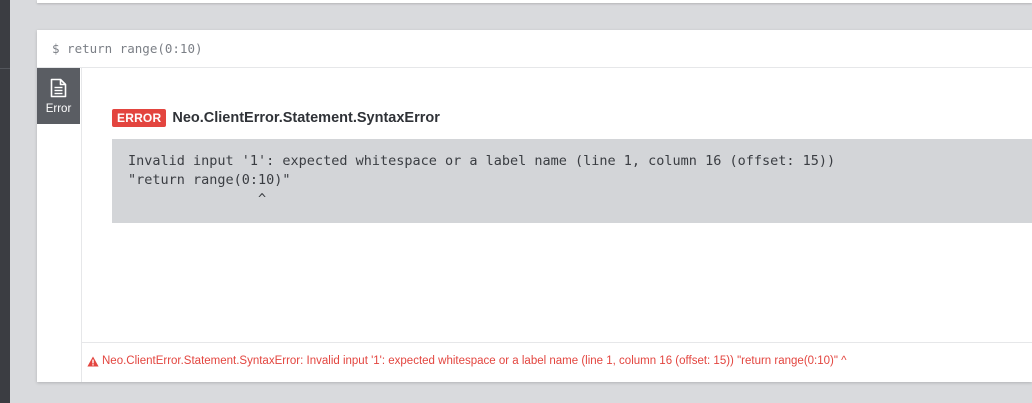 The height and width of the screenshot is (403, 1032). What do you see at coordinates (58, 88) in the screenshot?
I see `document-icon` at bounding box center [58, 88].